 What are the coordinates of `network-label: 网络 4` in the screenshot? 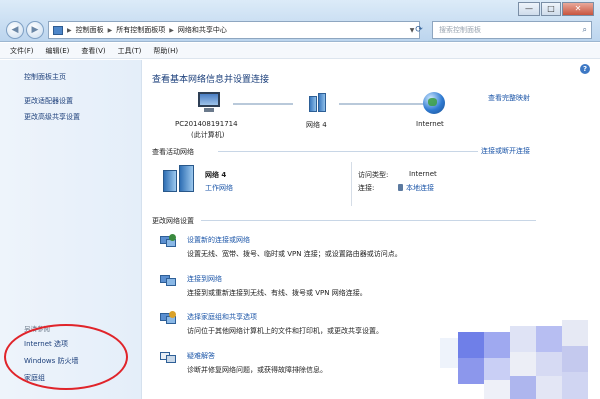 It's located at (316, 125).